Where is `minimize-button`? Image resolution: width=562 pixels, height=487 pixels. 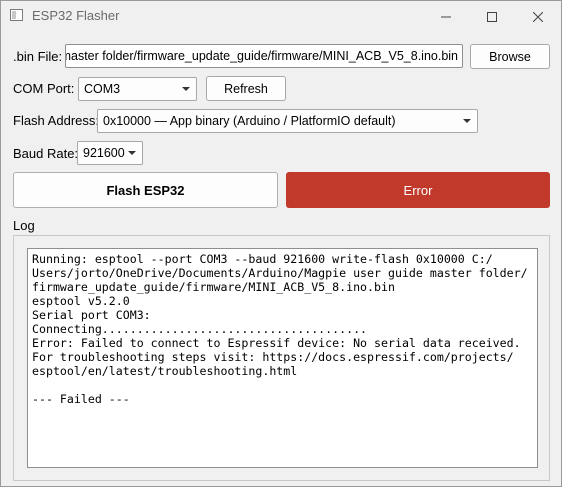
minimize-button is located at coordinates (446, 16).